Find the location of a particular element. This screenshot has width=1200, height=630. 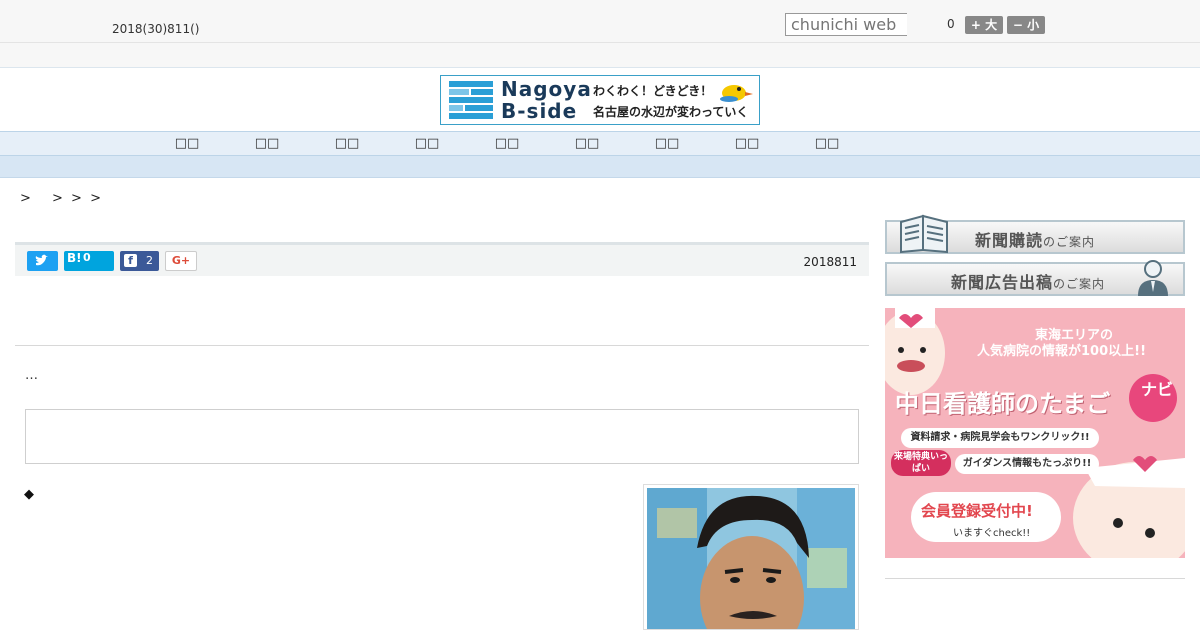

article-summary-box is located at coordinates (442, 436).